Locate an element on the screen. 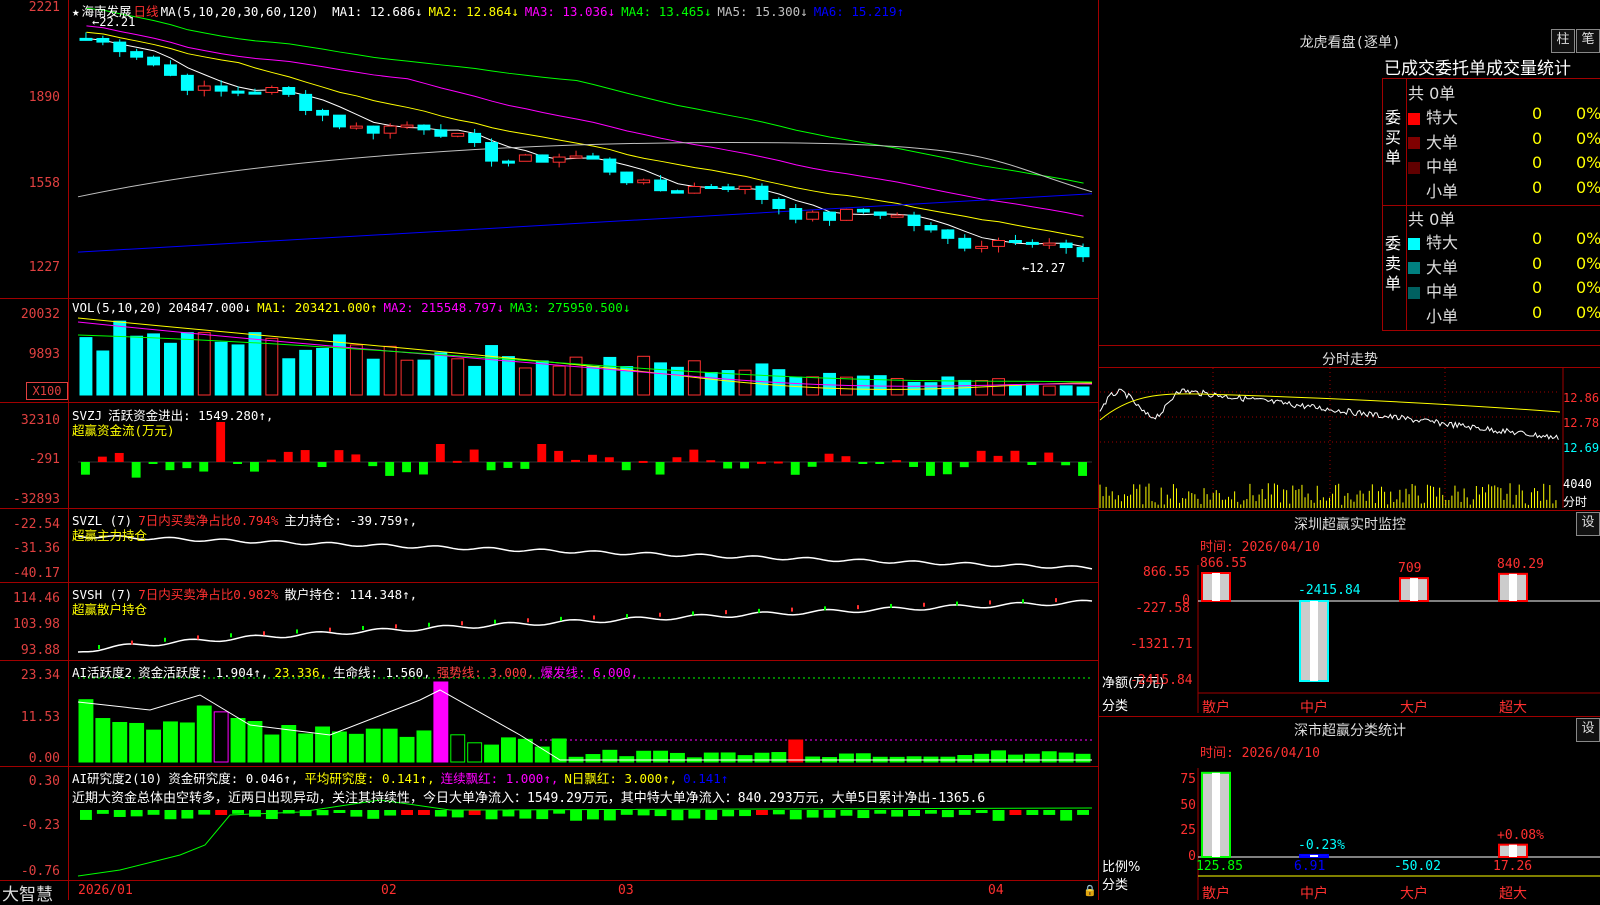 The width and height of the screenshot is (1600, 905). sz-classify-bottom-value: 125.85 is located at coordinates (1219, 866).